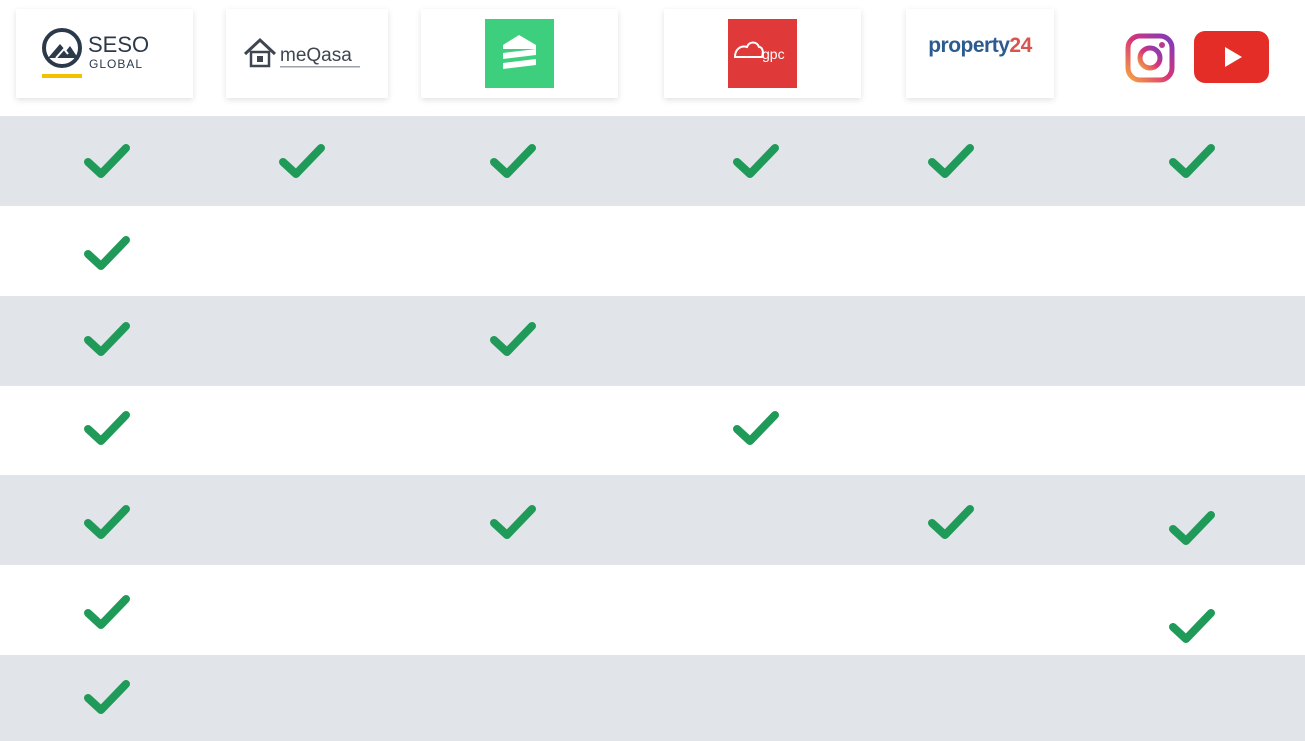 The image size is (1305, 741). What do you see at coordinates (969, 45) in the screenshot?
I see `property24-name: property` at bounding box center [969, 45].